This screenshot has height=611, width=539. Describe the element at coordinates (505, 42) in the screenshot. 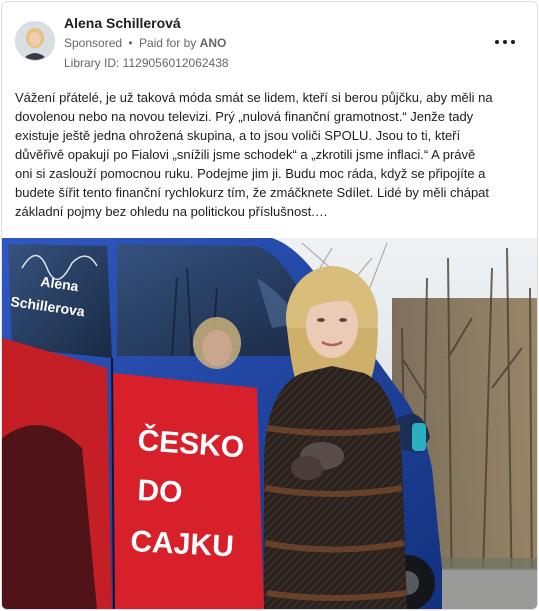

I see `more-horizontal-icon` at that location.